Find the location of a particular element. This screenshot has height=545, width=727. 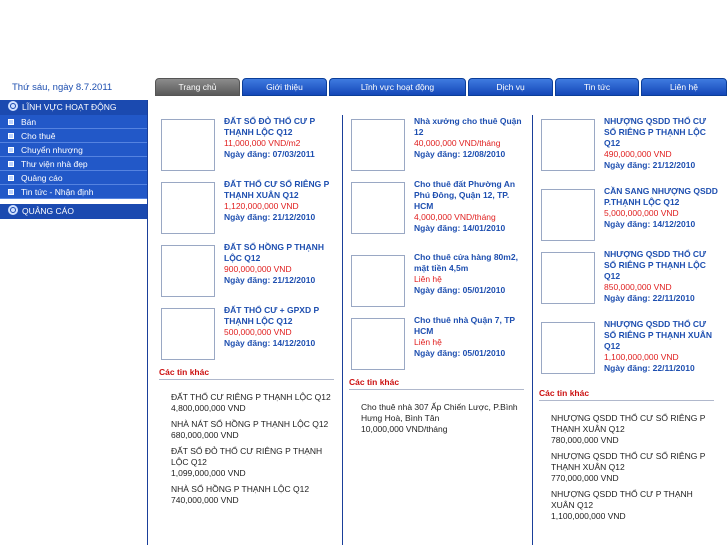

listing-price: 5,000,000,000 VND is located at coordinates (641, 213).